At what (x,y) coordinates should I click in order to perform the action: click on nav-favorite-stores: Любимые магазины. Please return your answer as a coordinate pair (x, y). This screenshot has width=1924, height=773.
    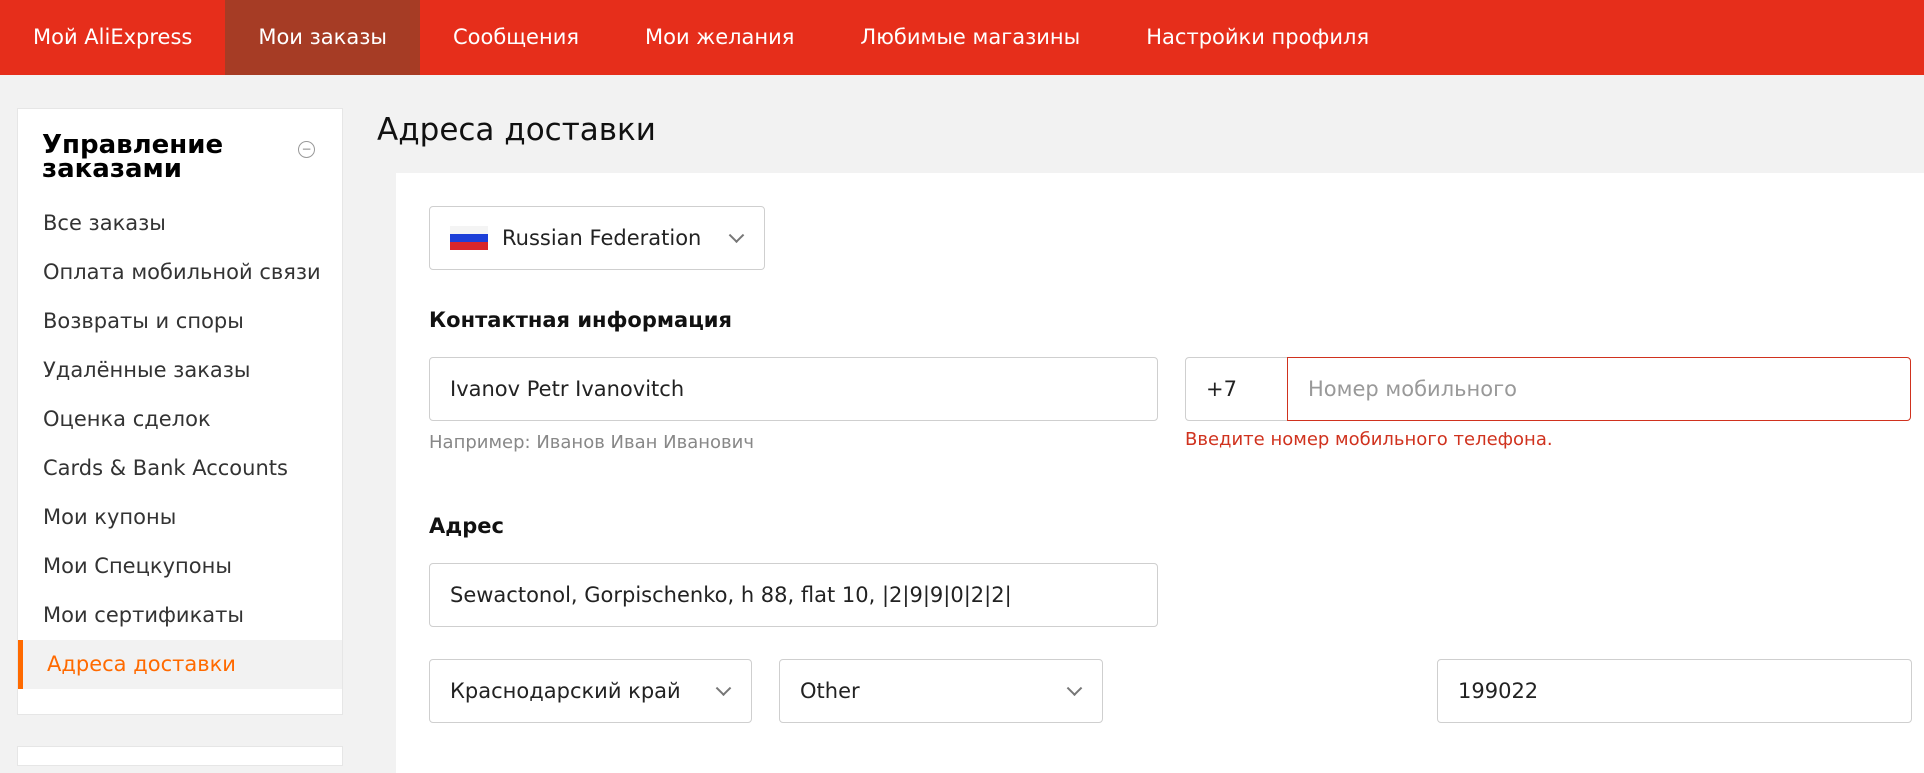
    Looking at the image, I should click on (970, 37).